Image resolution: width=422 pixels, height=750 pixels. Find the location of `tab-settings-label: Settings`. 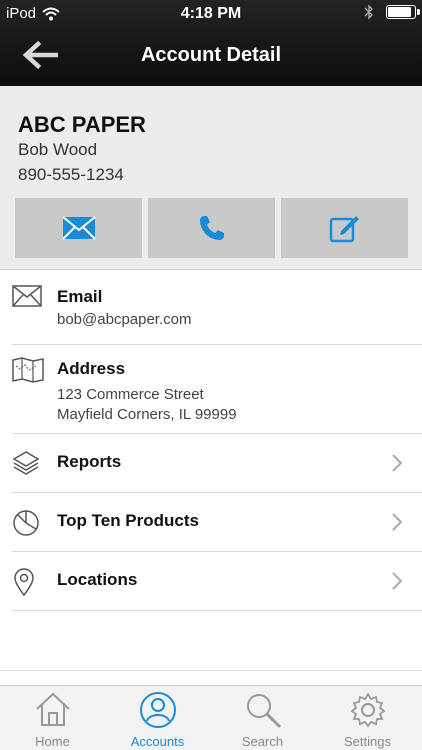

tab-settings-label: Settings is located at coordinates (367, 741).